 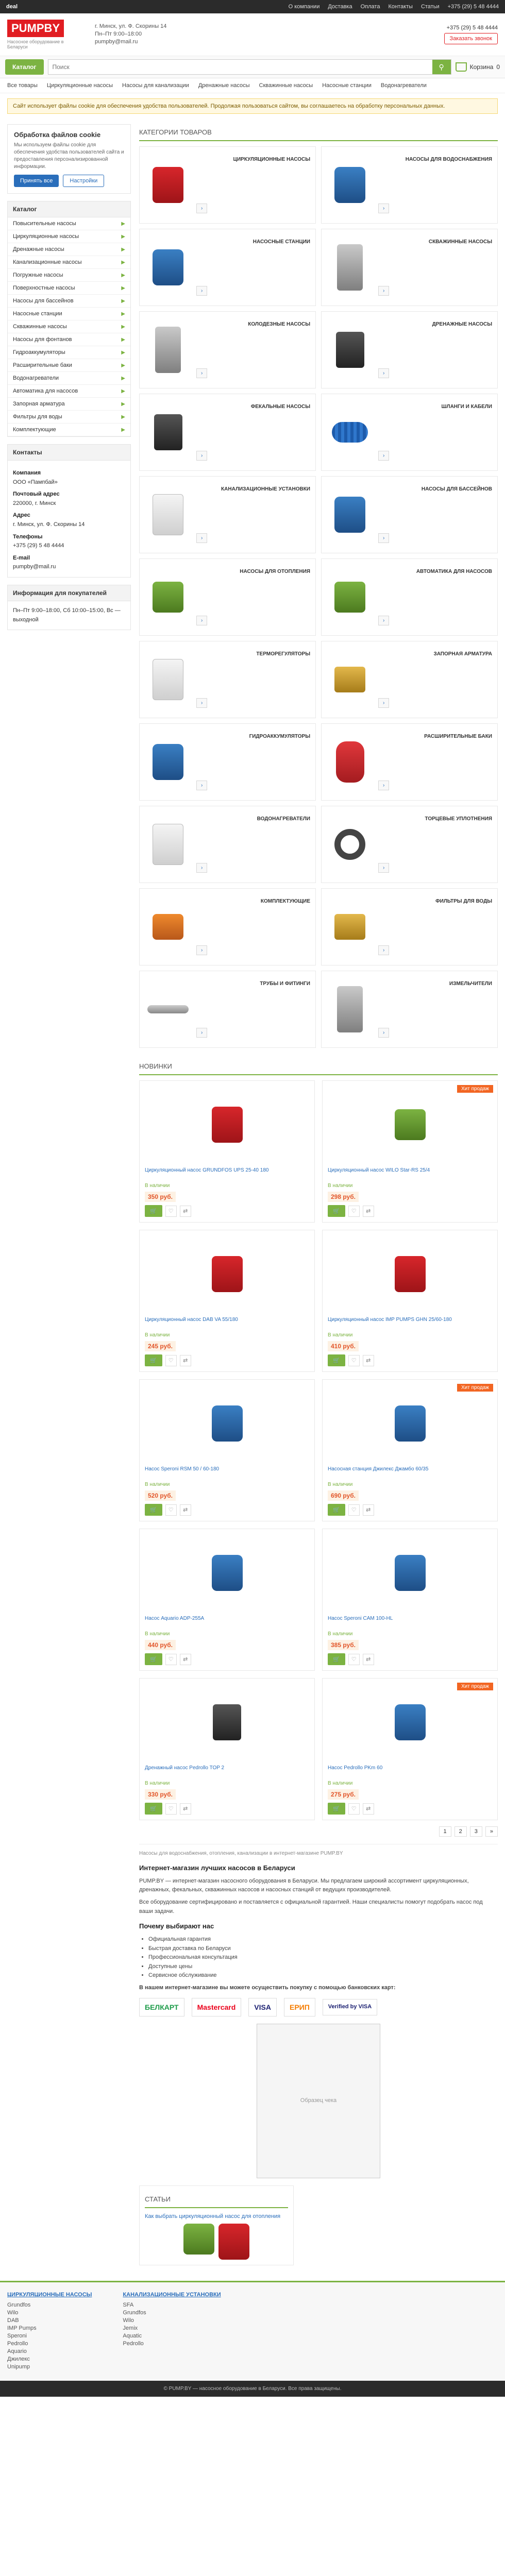 What do you see at coordinates (49, 2351) in the screenshot?
I see `footer-link: Aquario` at bounding box center [49, 2351].